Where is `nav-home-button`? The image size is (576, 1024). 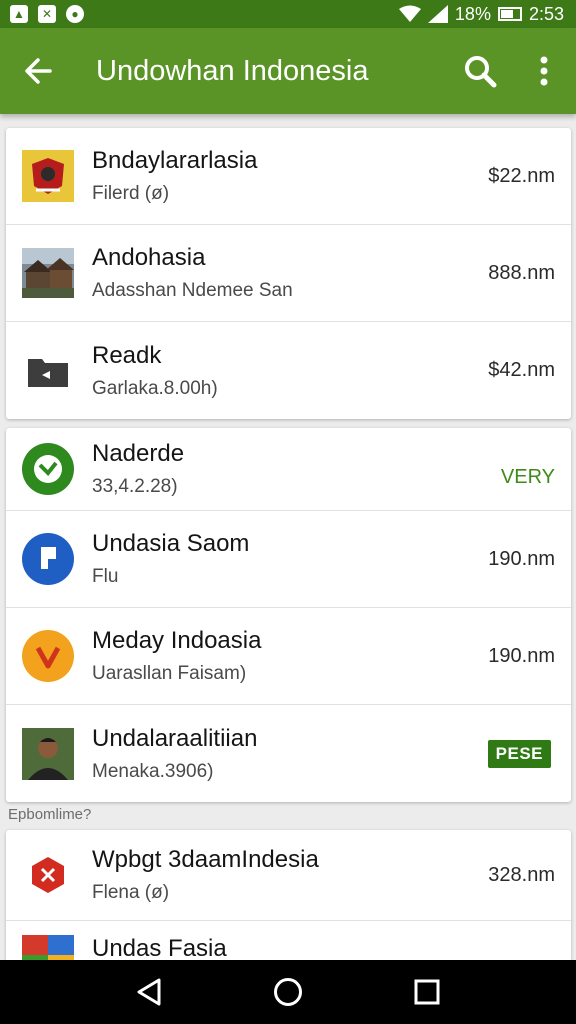
nav-home-button is located at coordinates (288, 992).